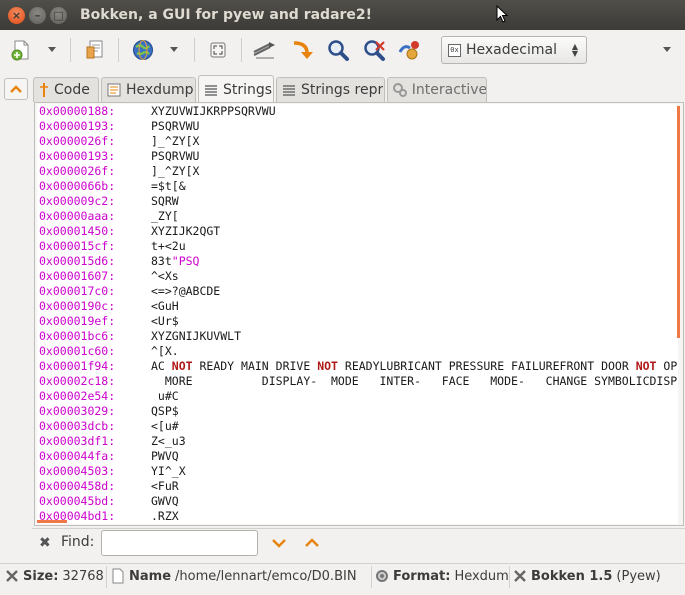 Image resolution: width=685 pixels, height=595 pixels. Describe the element at coordinates (66, 89) in the screenshot. I see `tab-code: Code` at that location.